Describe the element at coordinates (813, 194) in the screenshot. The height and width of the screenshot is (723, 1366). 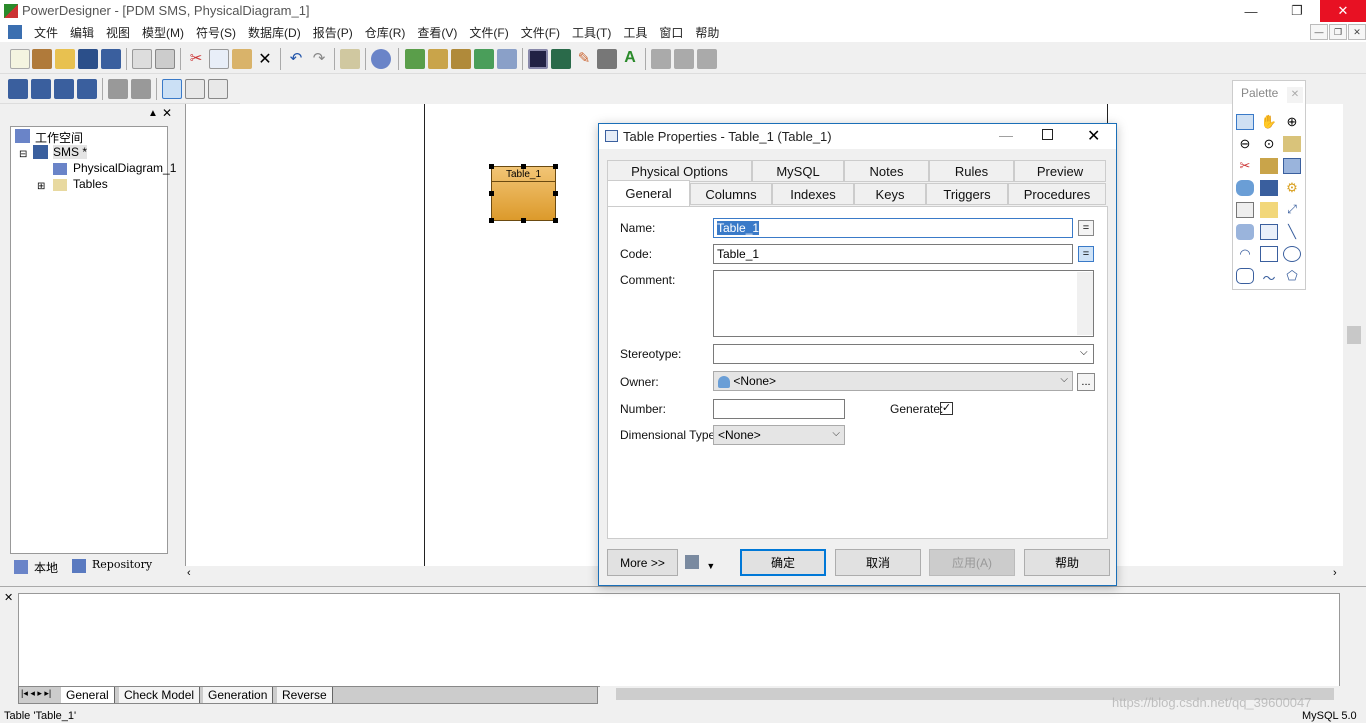
I see `tab-indexes: Indexes` at that location.